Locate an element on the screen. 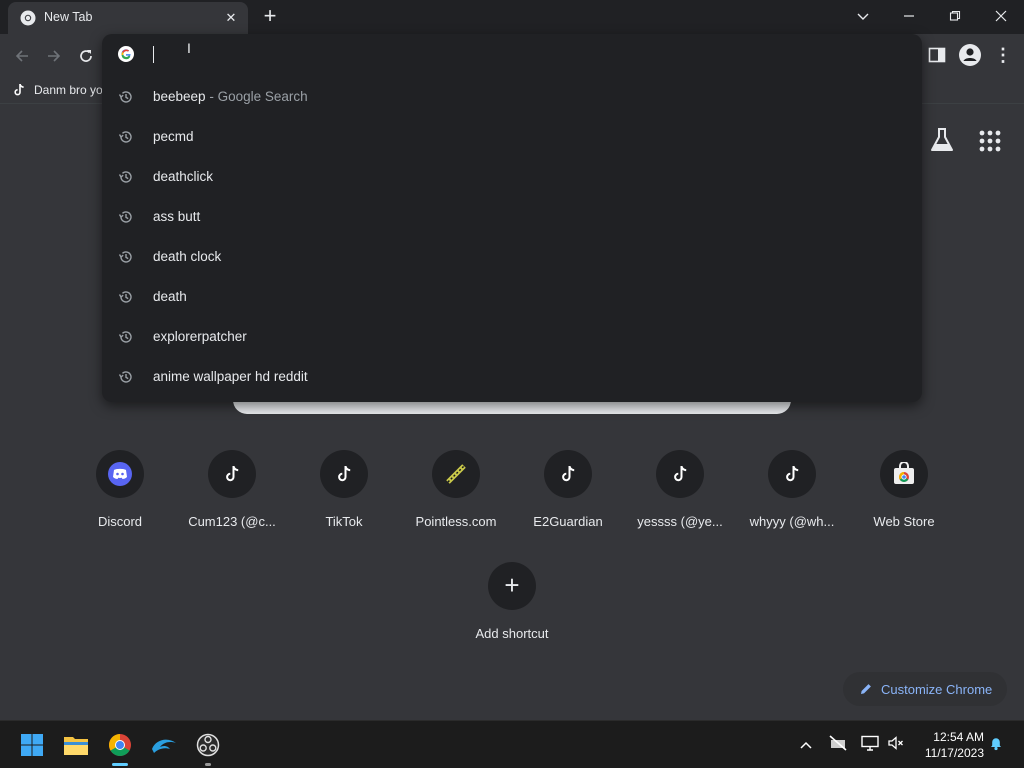 The height and width of the screenshot is (768, 1024). file-explorer-icon is located at coordinates (76, 745).